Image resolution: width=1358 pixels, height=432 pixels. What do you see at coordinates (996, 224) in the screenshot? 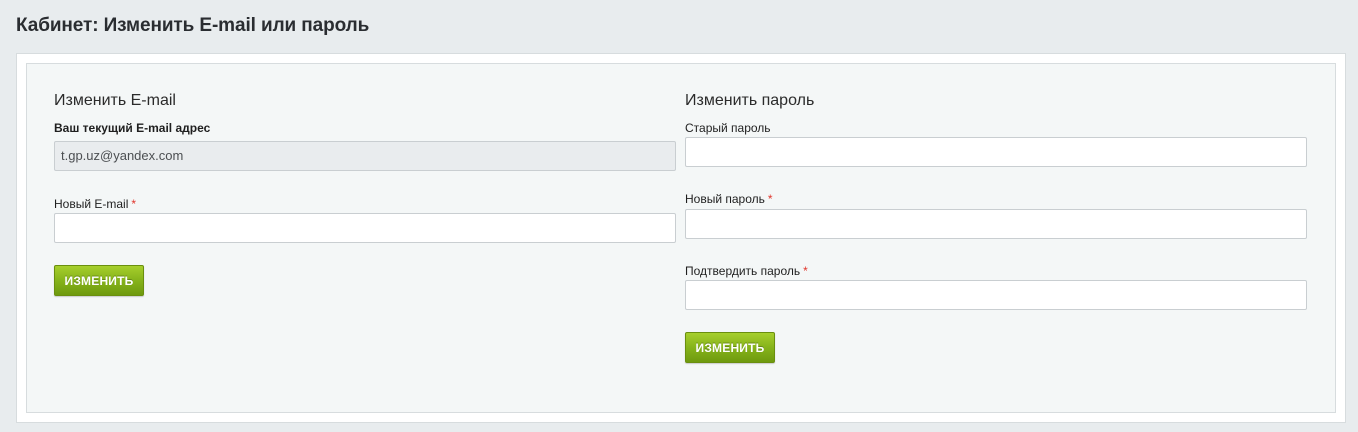
I see `new-password-input` at bounding box center [996, 224].